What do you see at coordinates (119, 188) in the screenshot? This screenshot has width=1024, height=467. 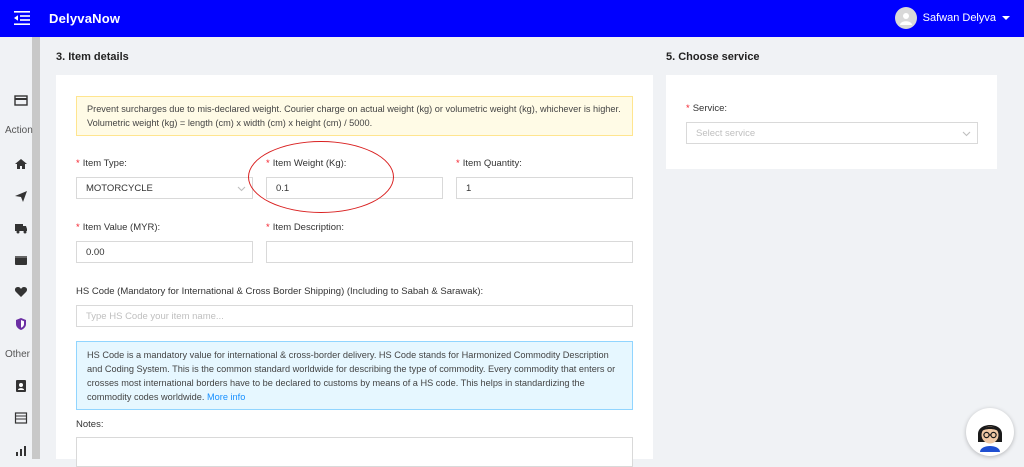 I see `item-type-value: MOTORCYCLE` at bounding box center [119, 188].